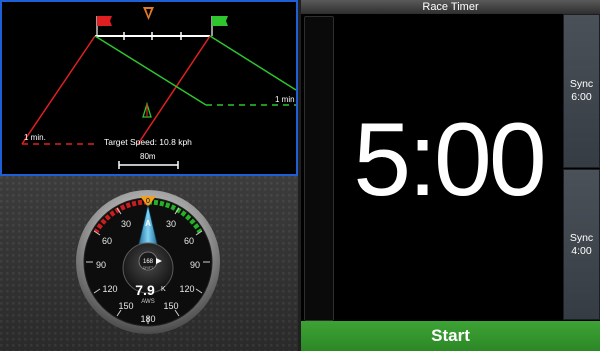  Describe the element at coordinates (101, 265) in the screenshot. I see `scale-left-90: 90` at that location.